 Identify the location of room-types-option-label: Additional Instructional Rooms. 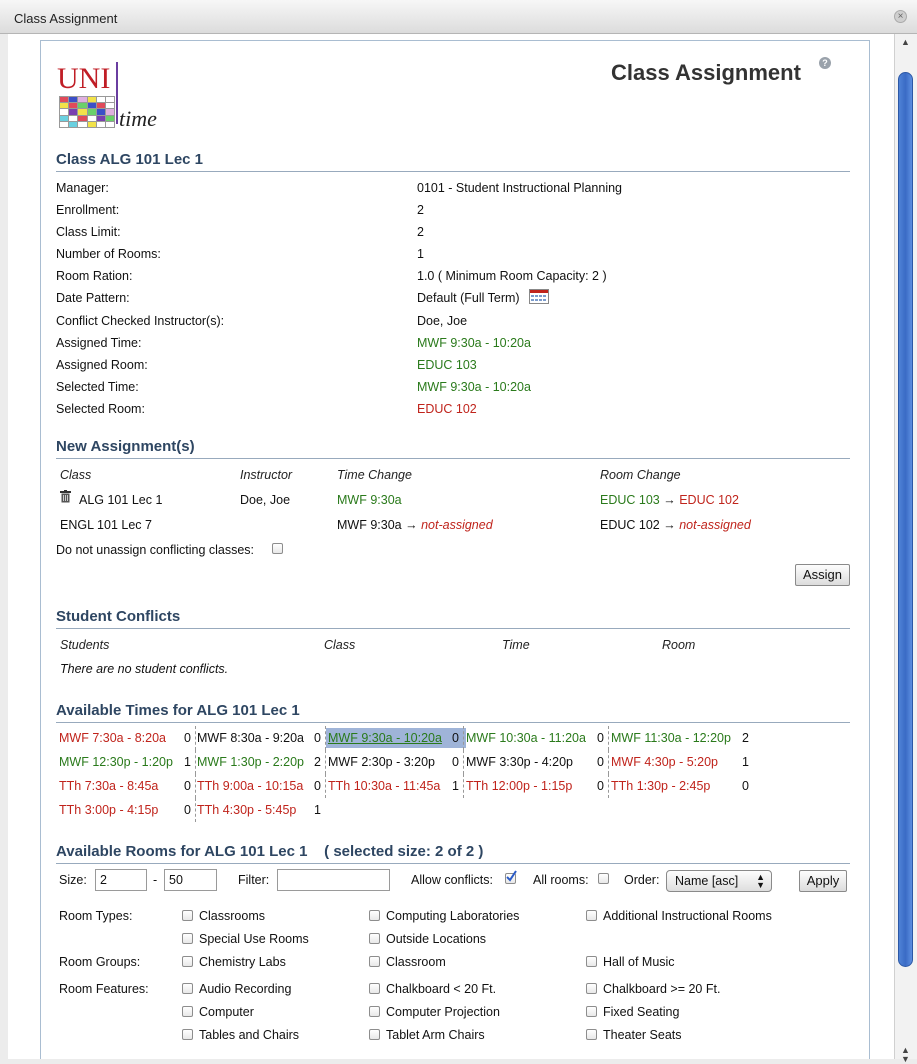
(687, 916).